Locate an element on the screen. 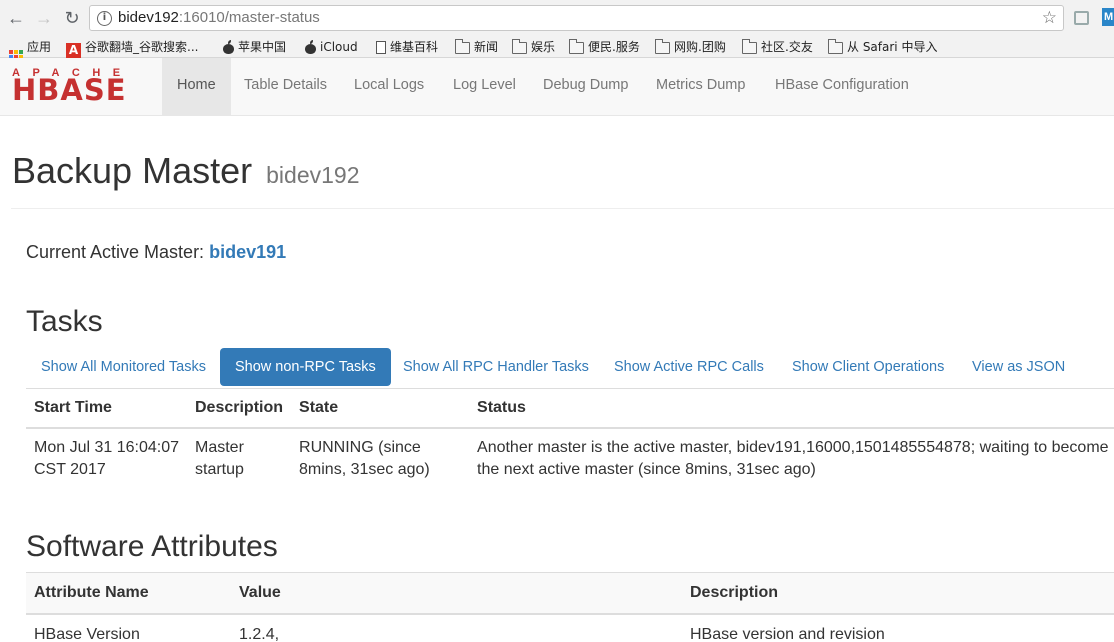 This screenshot has height=642, width=1114. extension-m-icon: M is located at coordinates (1108, 17).